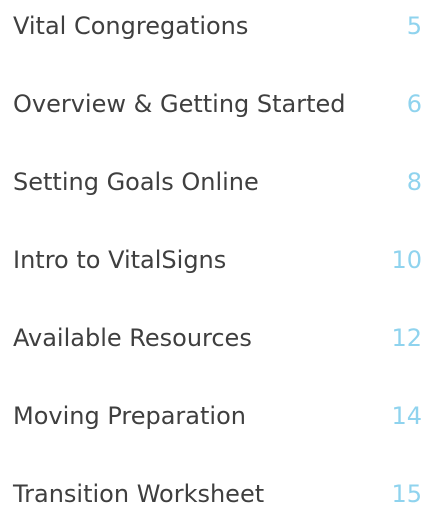 The width and height of the screenshot is (426, 527). I want to click on toc-entry-vital-congregations: Vital Congregations 5, so click(213, 26).